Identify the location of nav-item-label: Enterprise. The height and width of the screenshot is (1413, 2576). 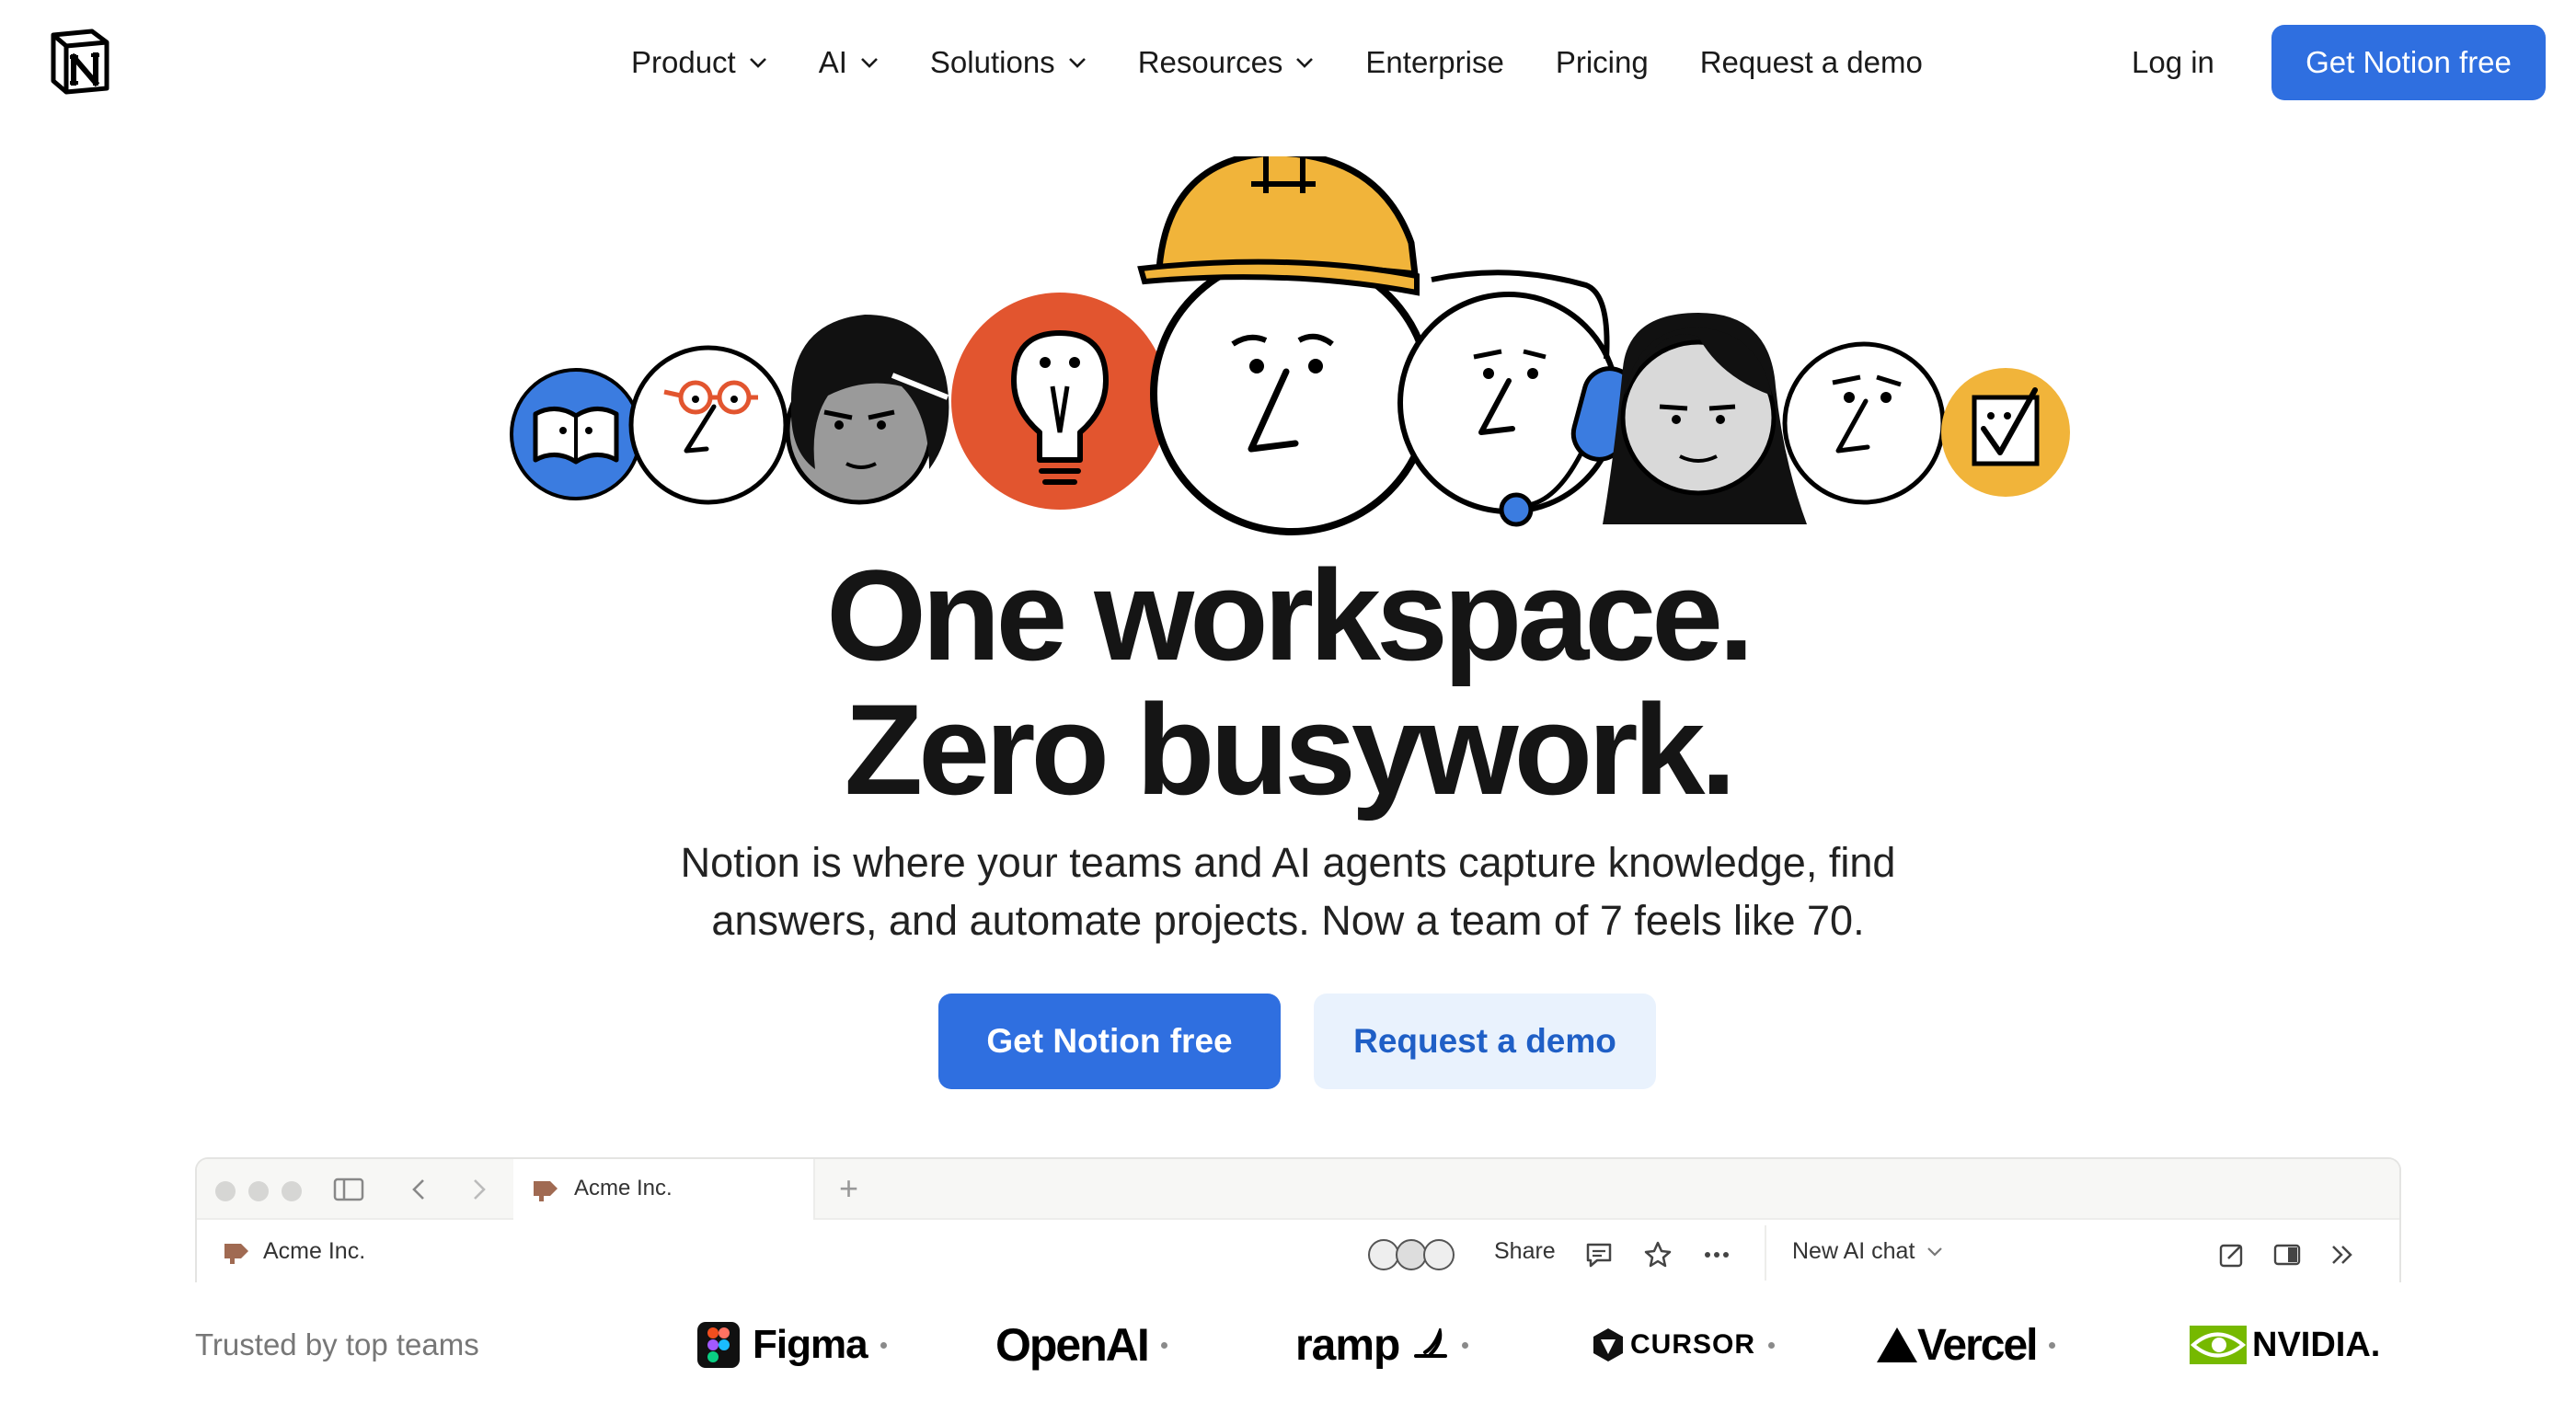
(1434, 62).